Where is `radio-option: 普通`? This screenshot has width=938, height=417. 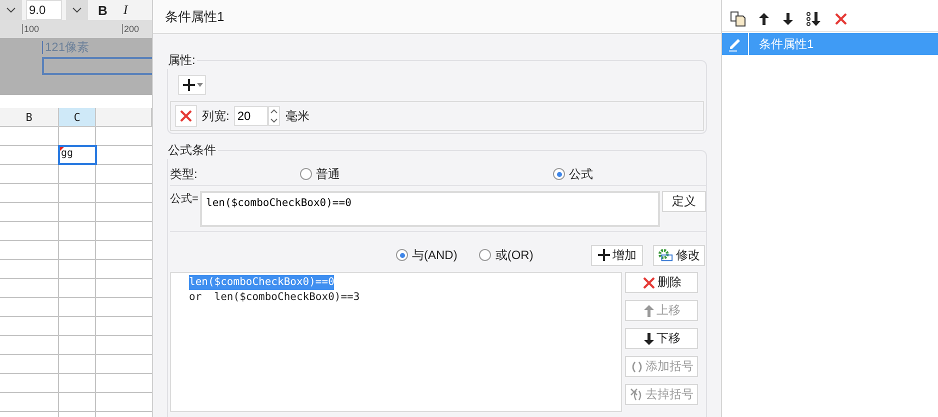 radio-option: 普通 is located at coordinates (426, 174).